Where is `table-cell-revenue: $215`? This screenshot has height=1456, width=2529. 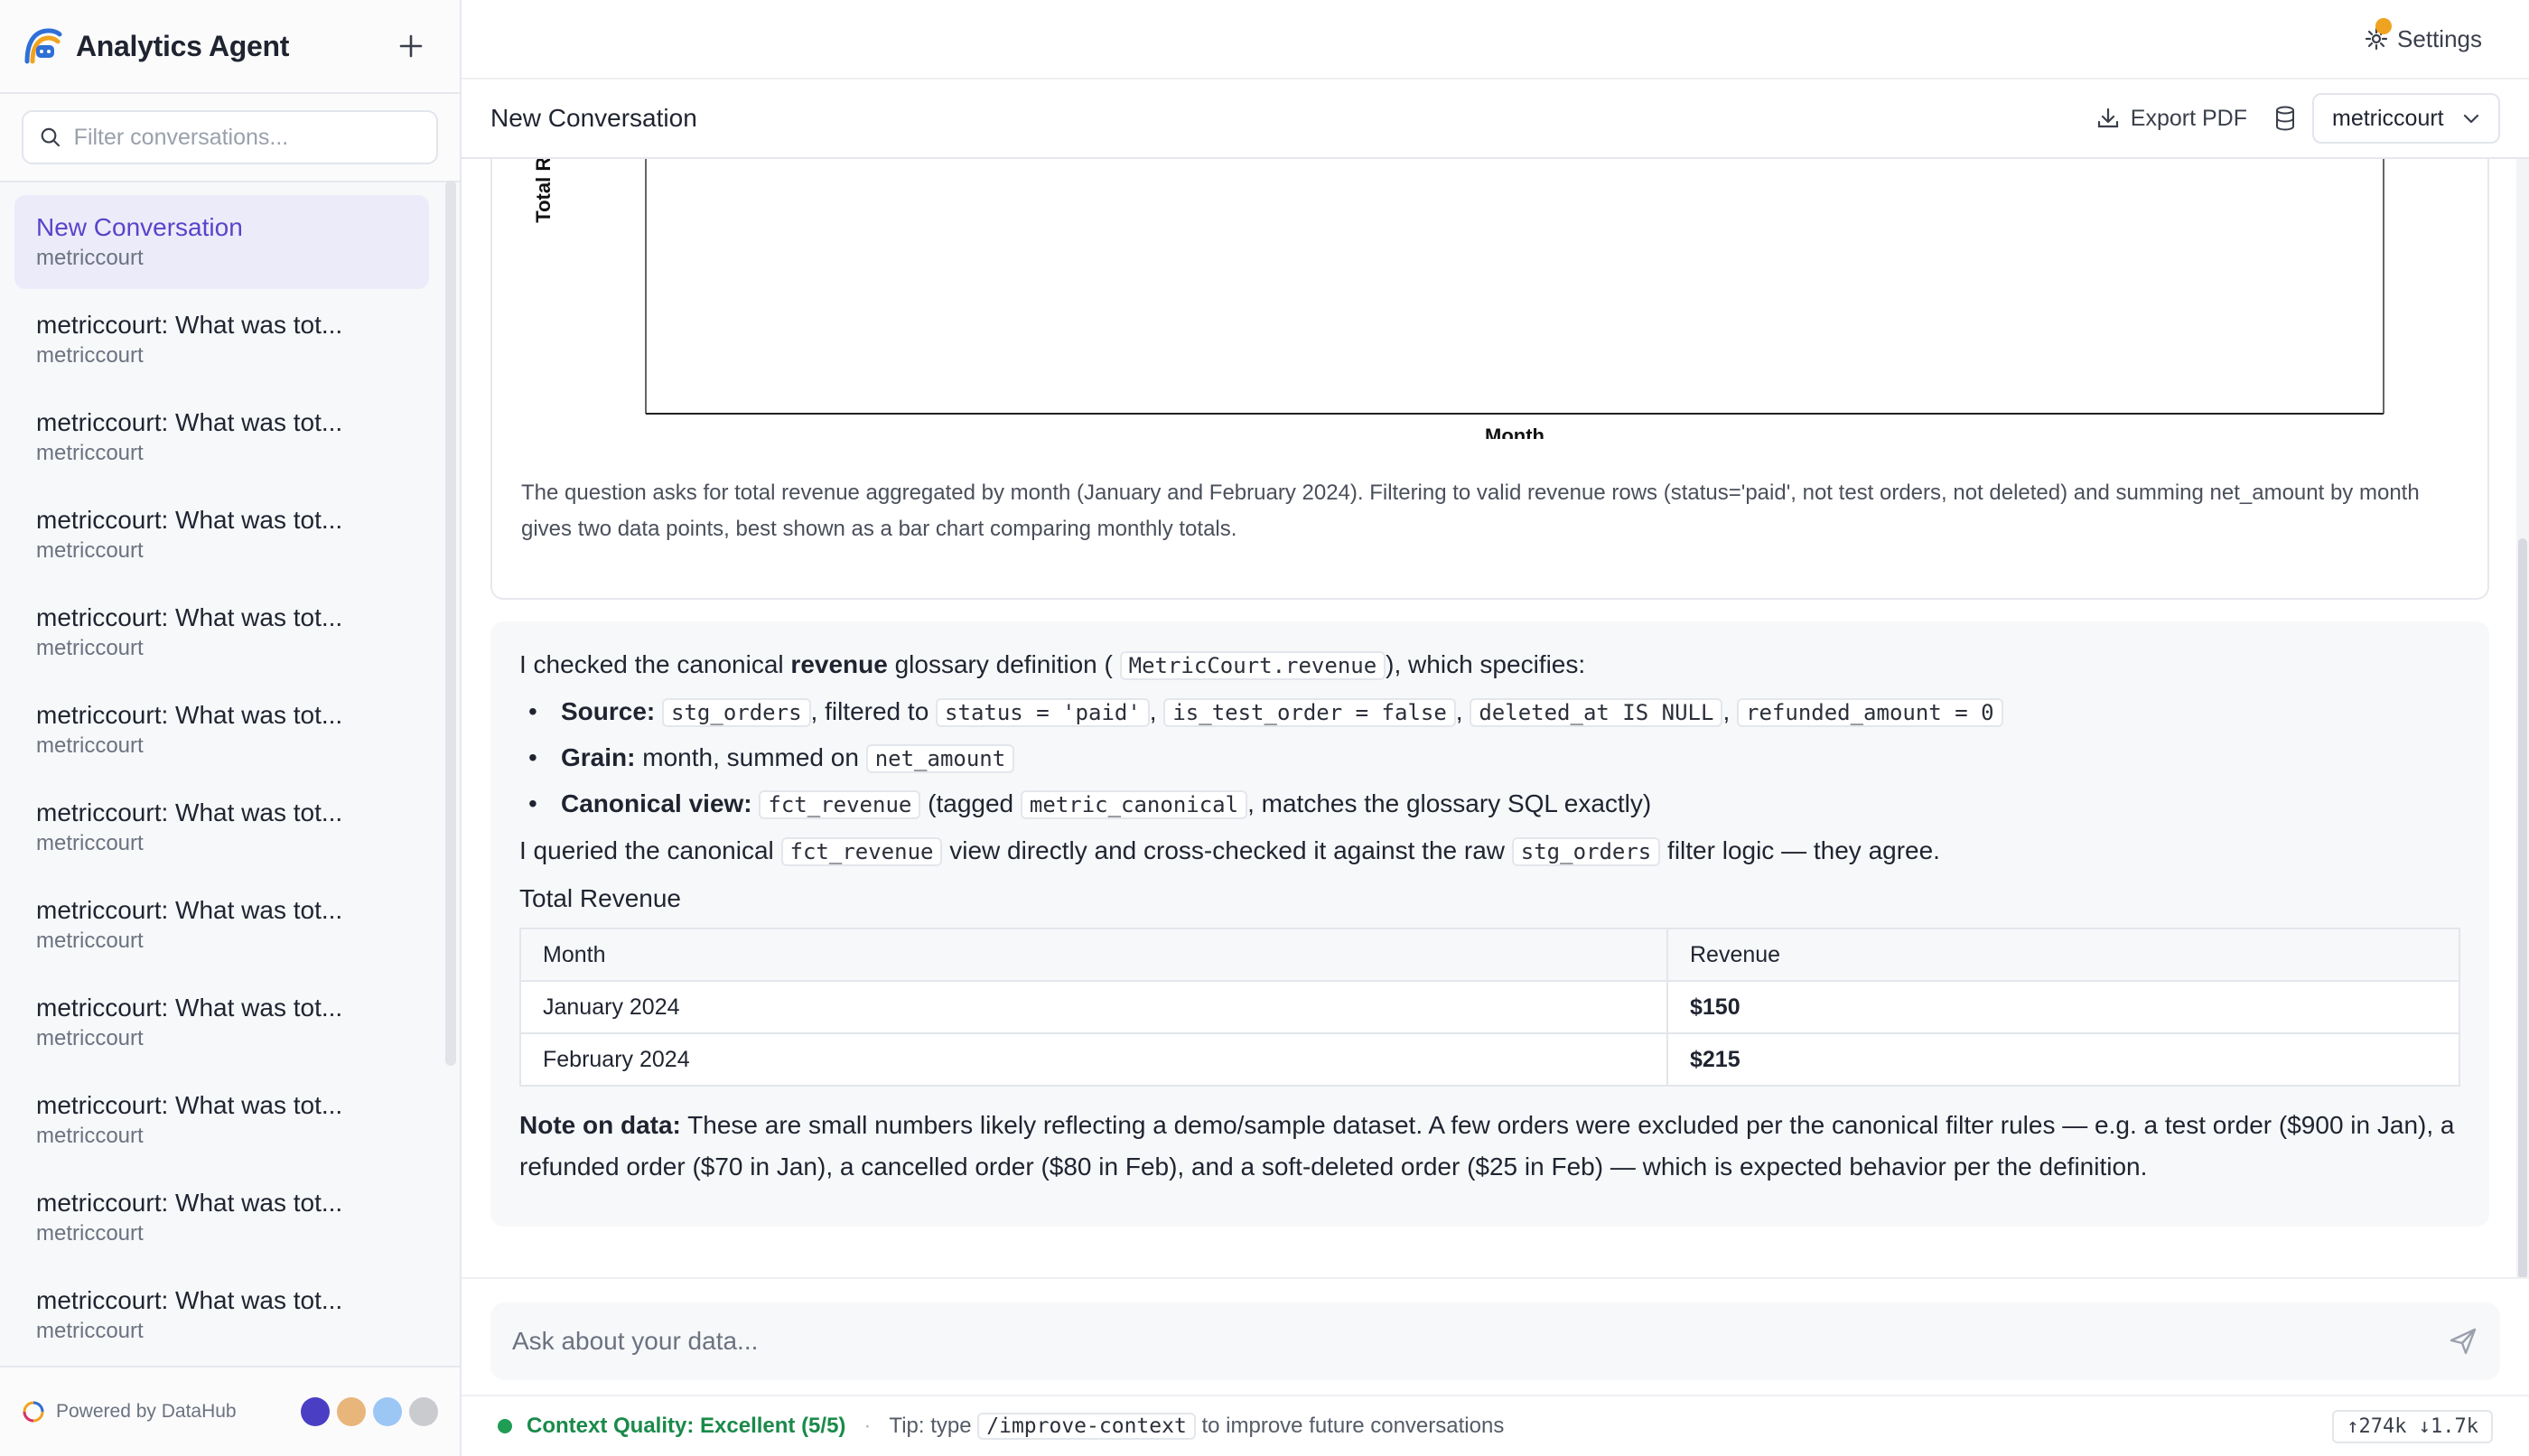 table-cell-revenue: $215 is located at coordinates (2063, 1059).